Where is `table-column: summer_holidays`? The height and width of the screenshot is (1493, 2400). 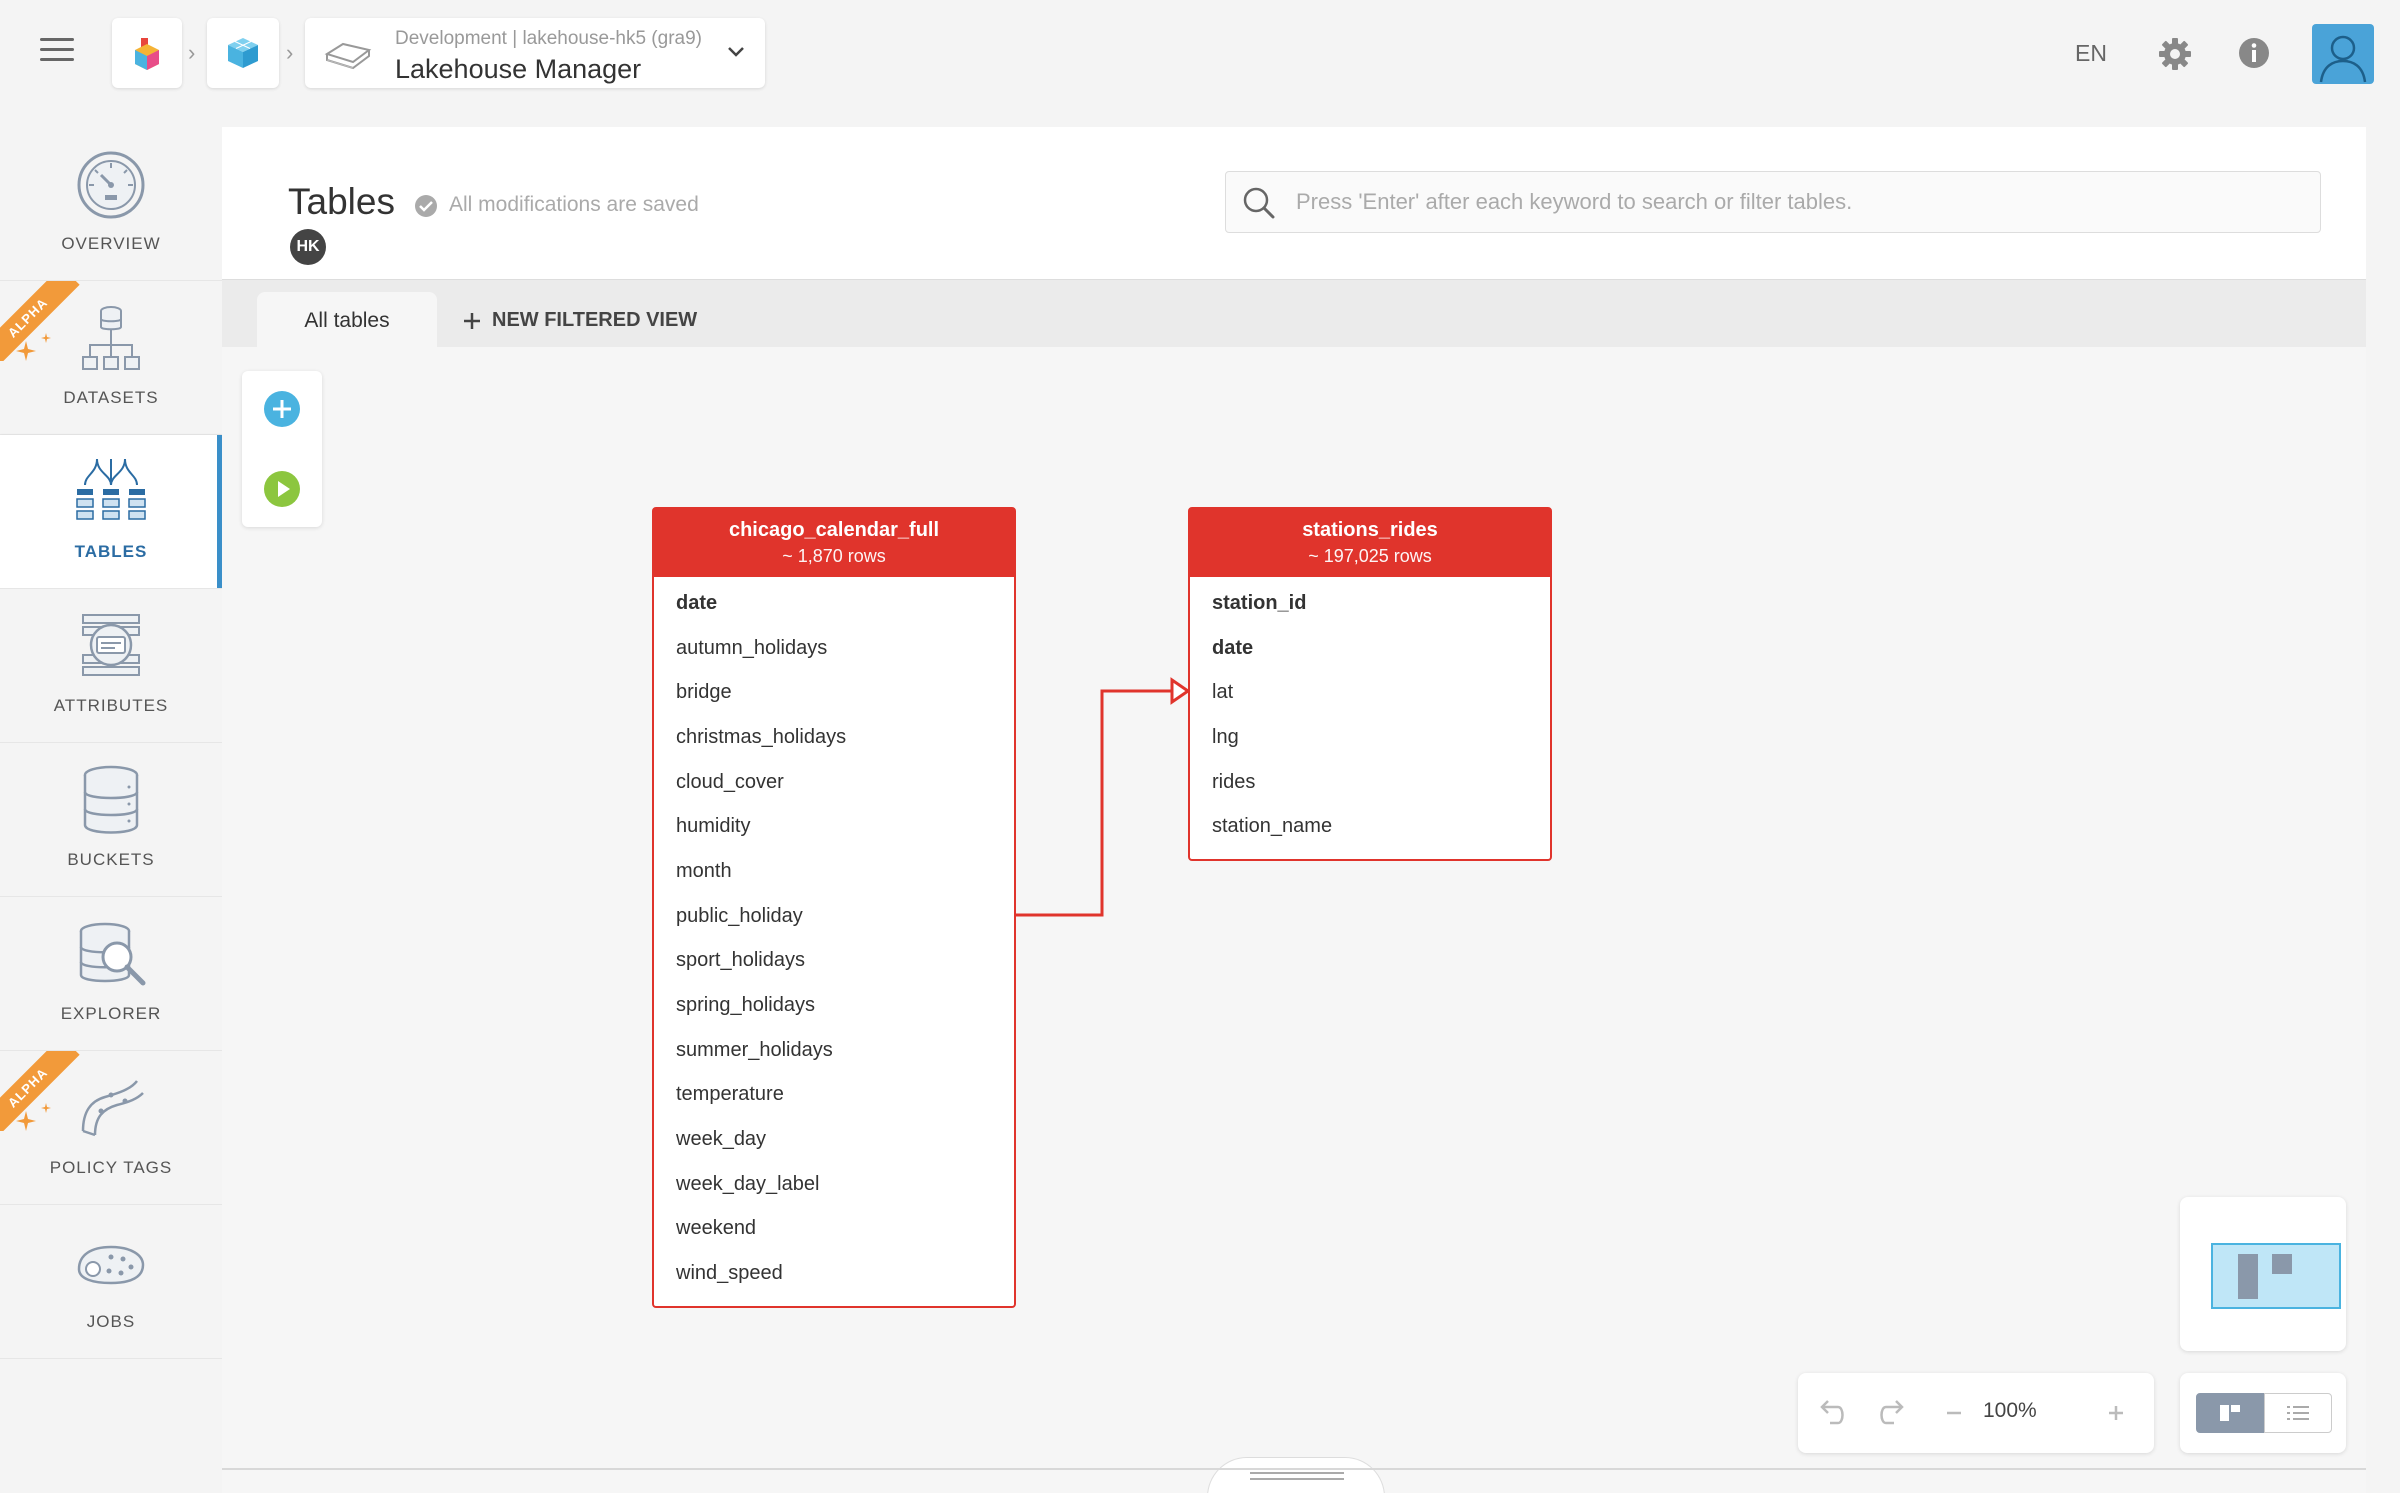
table-column: summer_holidays is located at coordinates (834, 1050).